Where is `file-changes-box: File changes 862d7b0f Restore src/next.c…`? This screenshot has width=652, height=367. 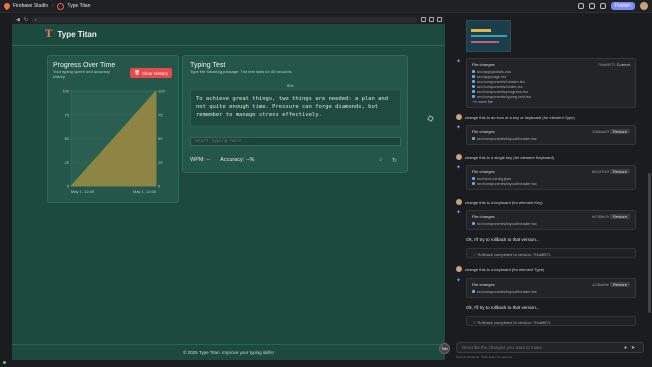 file-changes-box: File changes 862d7b0f Restore src/next.c… is located at coordinates (551, 177).